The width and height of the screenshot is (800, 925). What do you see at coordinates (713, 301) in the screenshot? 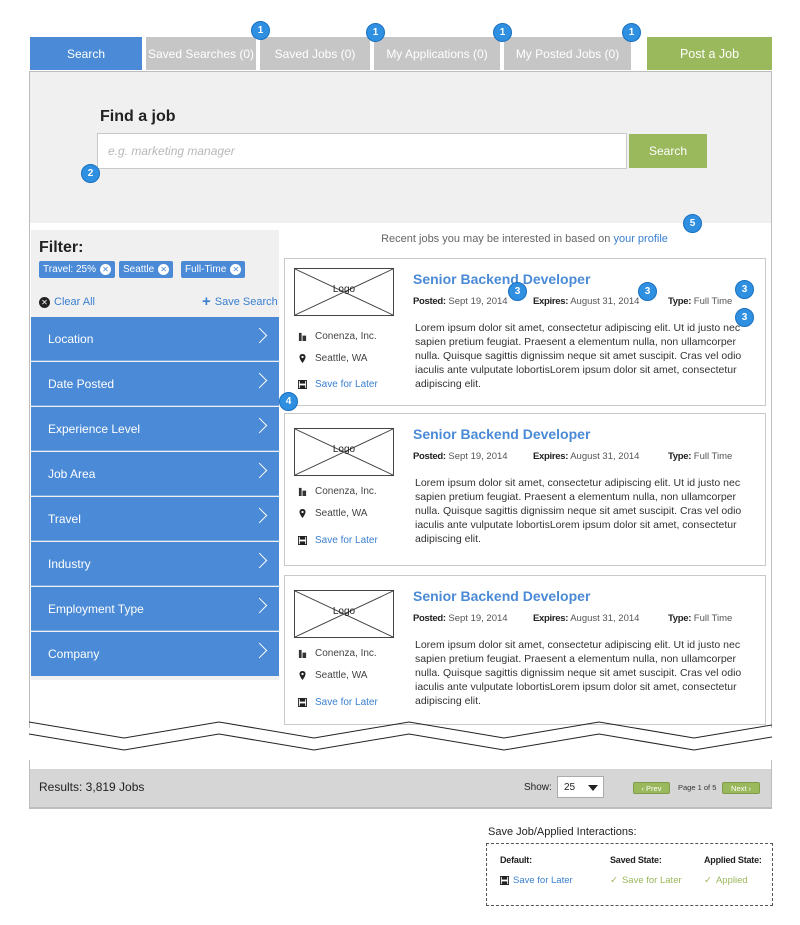
I see `type-value: Full Time` at bounding box center [713, 301].